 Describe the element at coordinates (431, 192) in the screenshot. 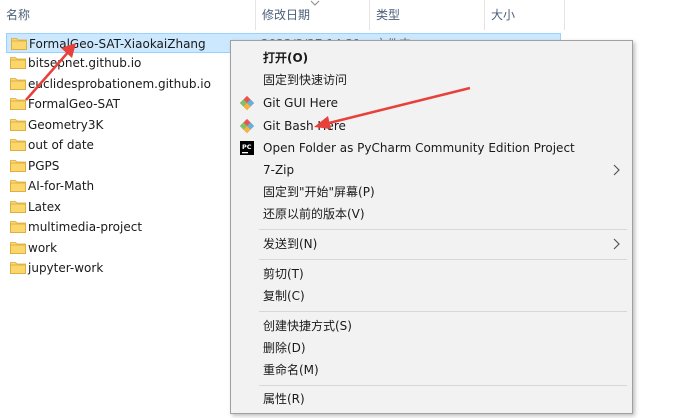

I see `menu-item-pin-start: 固定到"开始"屏幕(P)` at that location.